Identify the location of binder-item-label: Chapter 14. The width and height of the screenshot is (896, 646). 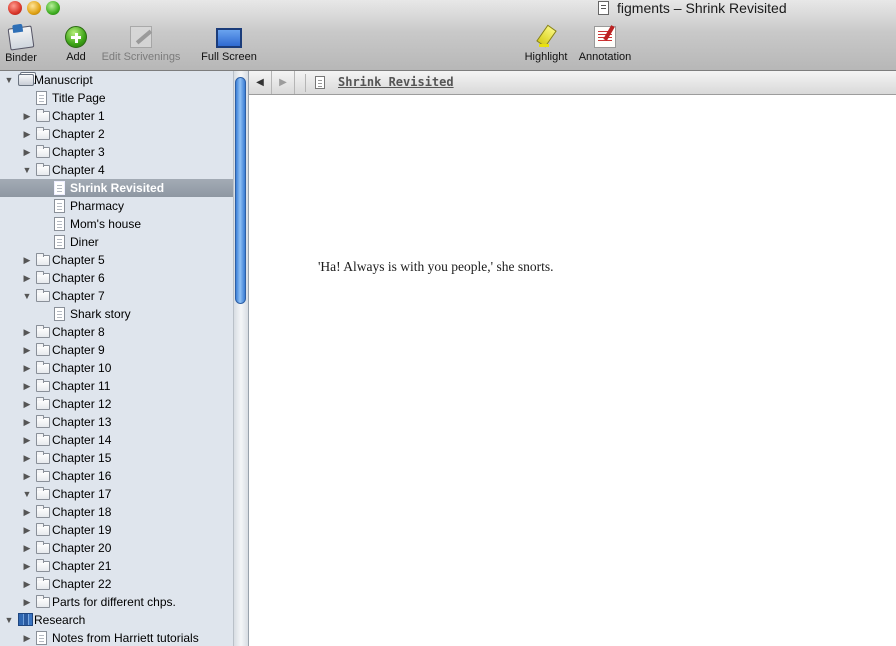
(82, 440).